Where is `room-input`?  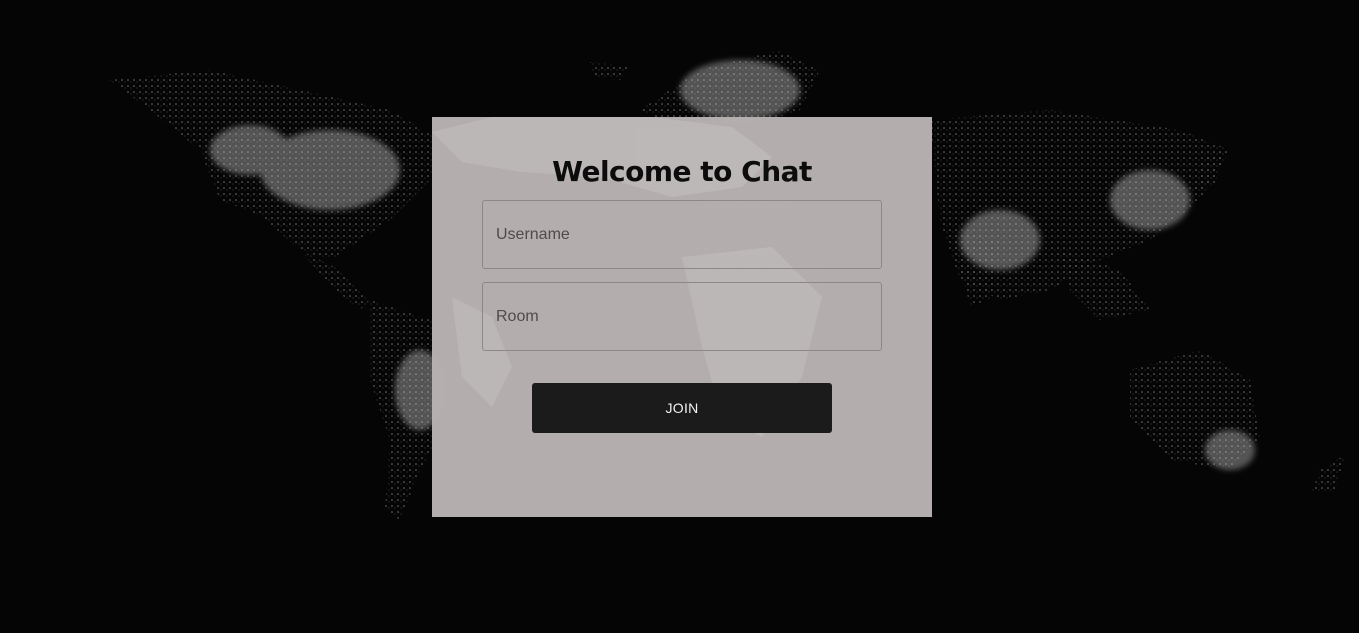
room-input is located at coordinates (682, 316).